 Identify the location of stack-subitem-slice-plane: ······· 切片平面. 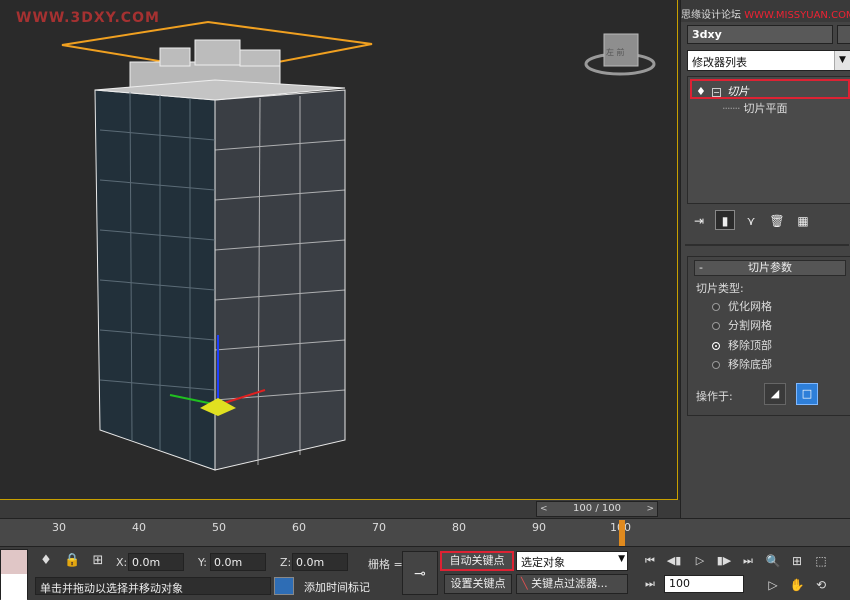
(754, 108).